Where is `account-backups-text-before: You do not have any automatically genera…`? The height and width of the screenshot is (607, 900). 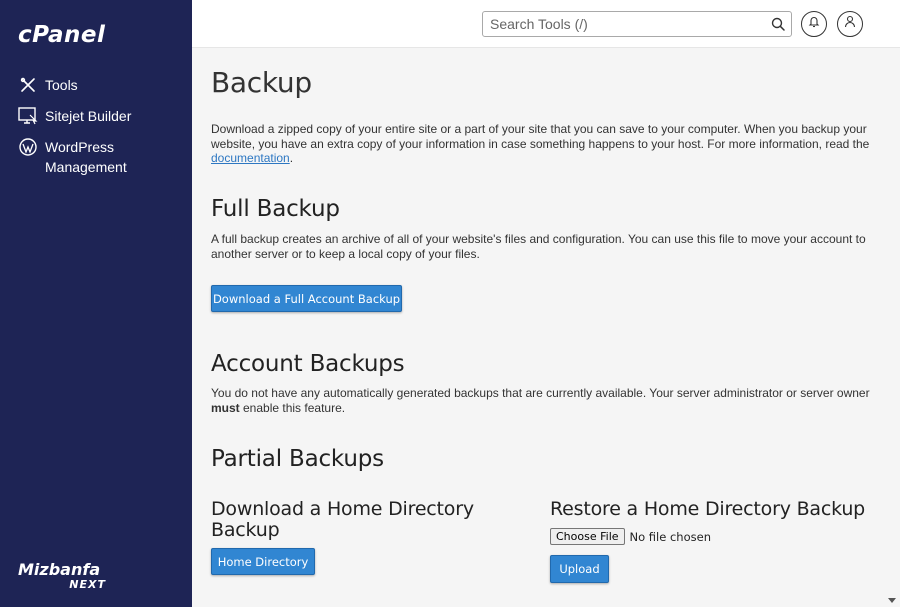
account-backups-text-before: You do not have any automatically genera… is located at coordinates (540, 393).